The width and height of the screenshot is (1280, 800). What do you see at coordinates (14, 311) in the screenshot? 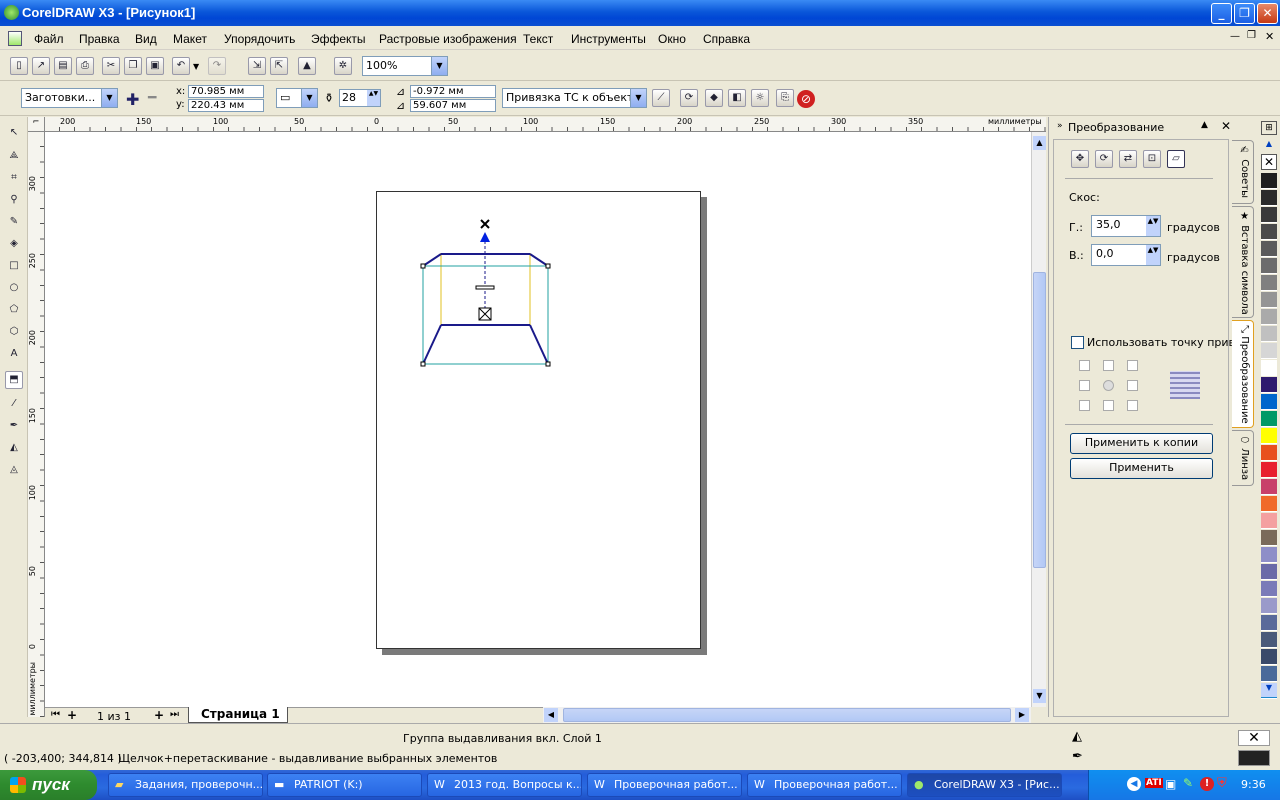
I see `polygon-tool-icon: ⬠` at bounding box center [14, 311].